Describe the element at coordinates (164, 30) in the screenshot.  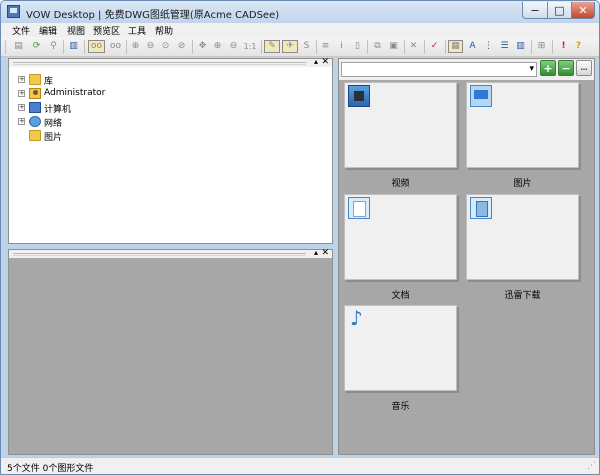
I see `menu-help: 帮助` at that location.